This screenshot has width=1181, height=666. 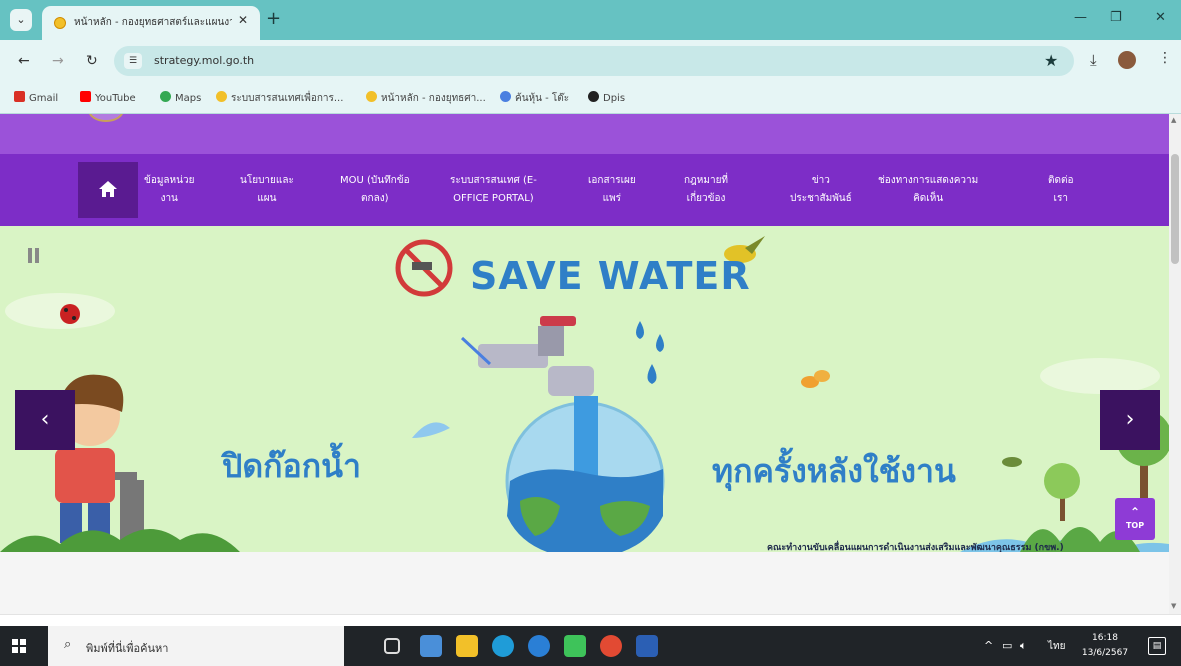 I want to click on no-water-sign-icon, so click(x=424, y=268).